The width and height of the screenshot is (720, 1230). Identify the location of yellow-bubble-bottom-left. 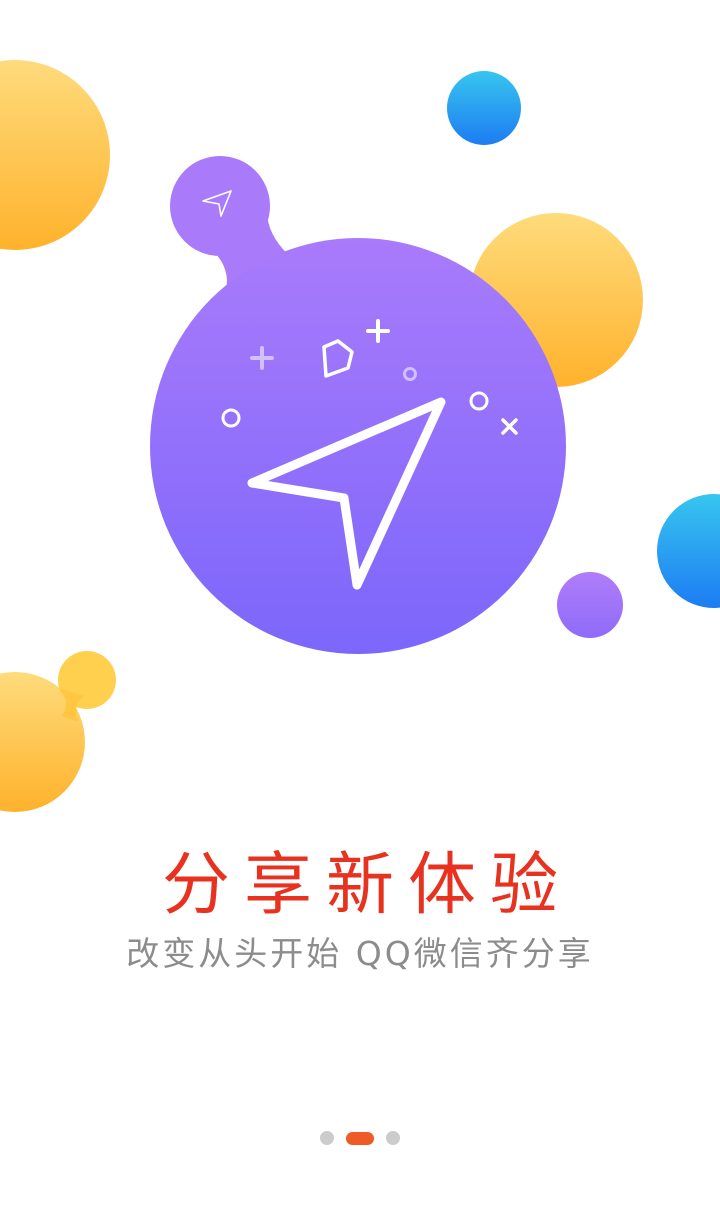
(58, 731).